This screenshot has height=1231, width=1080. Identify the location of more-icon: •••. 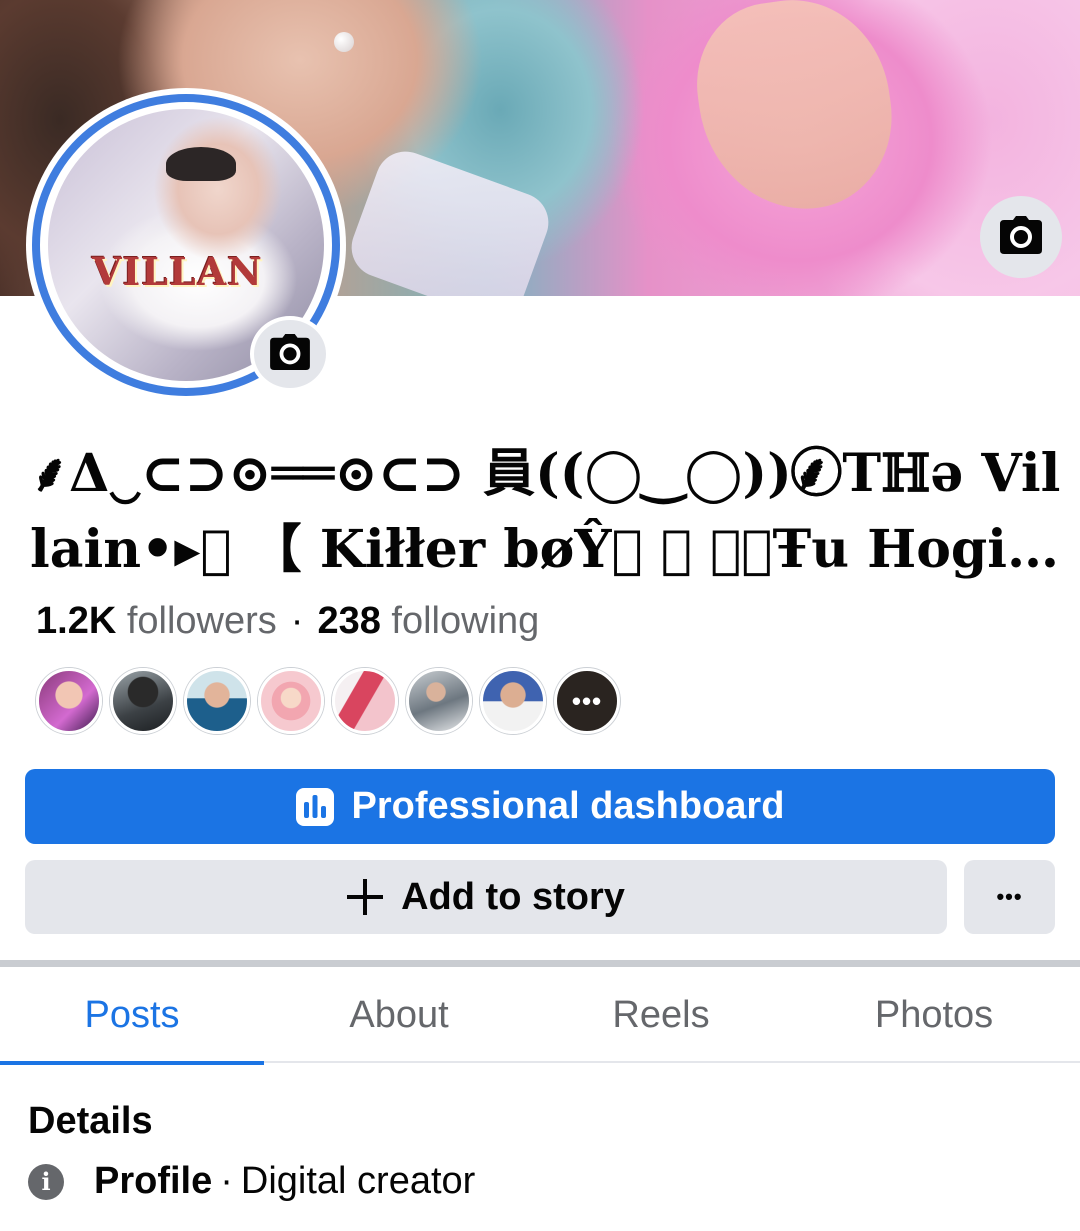
(1009, 896).